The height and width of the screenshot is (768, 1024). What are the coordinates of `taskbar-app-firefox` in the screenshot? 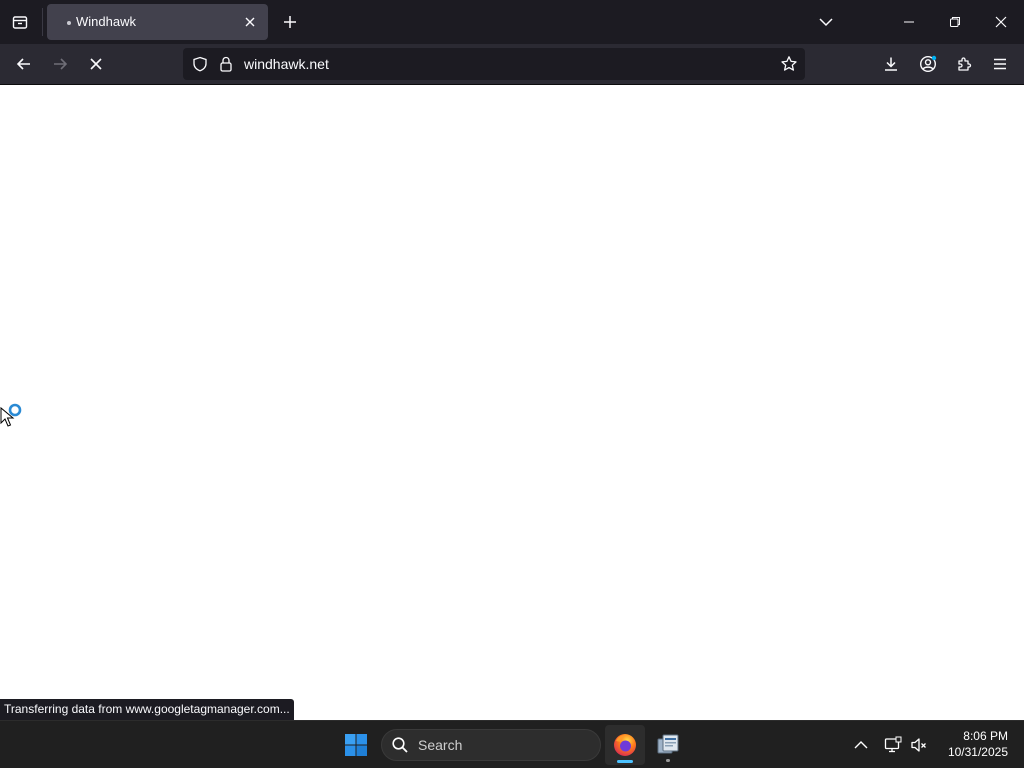 It's located at (625, 745).